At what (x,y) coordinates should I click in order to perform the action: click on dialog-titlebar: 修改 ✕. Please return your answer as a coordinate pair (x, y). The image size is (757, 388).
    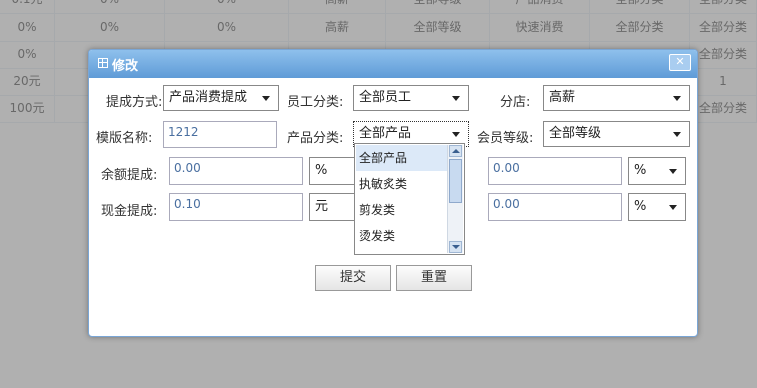
    Looking at the image, I should click on (393, 64).